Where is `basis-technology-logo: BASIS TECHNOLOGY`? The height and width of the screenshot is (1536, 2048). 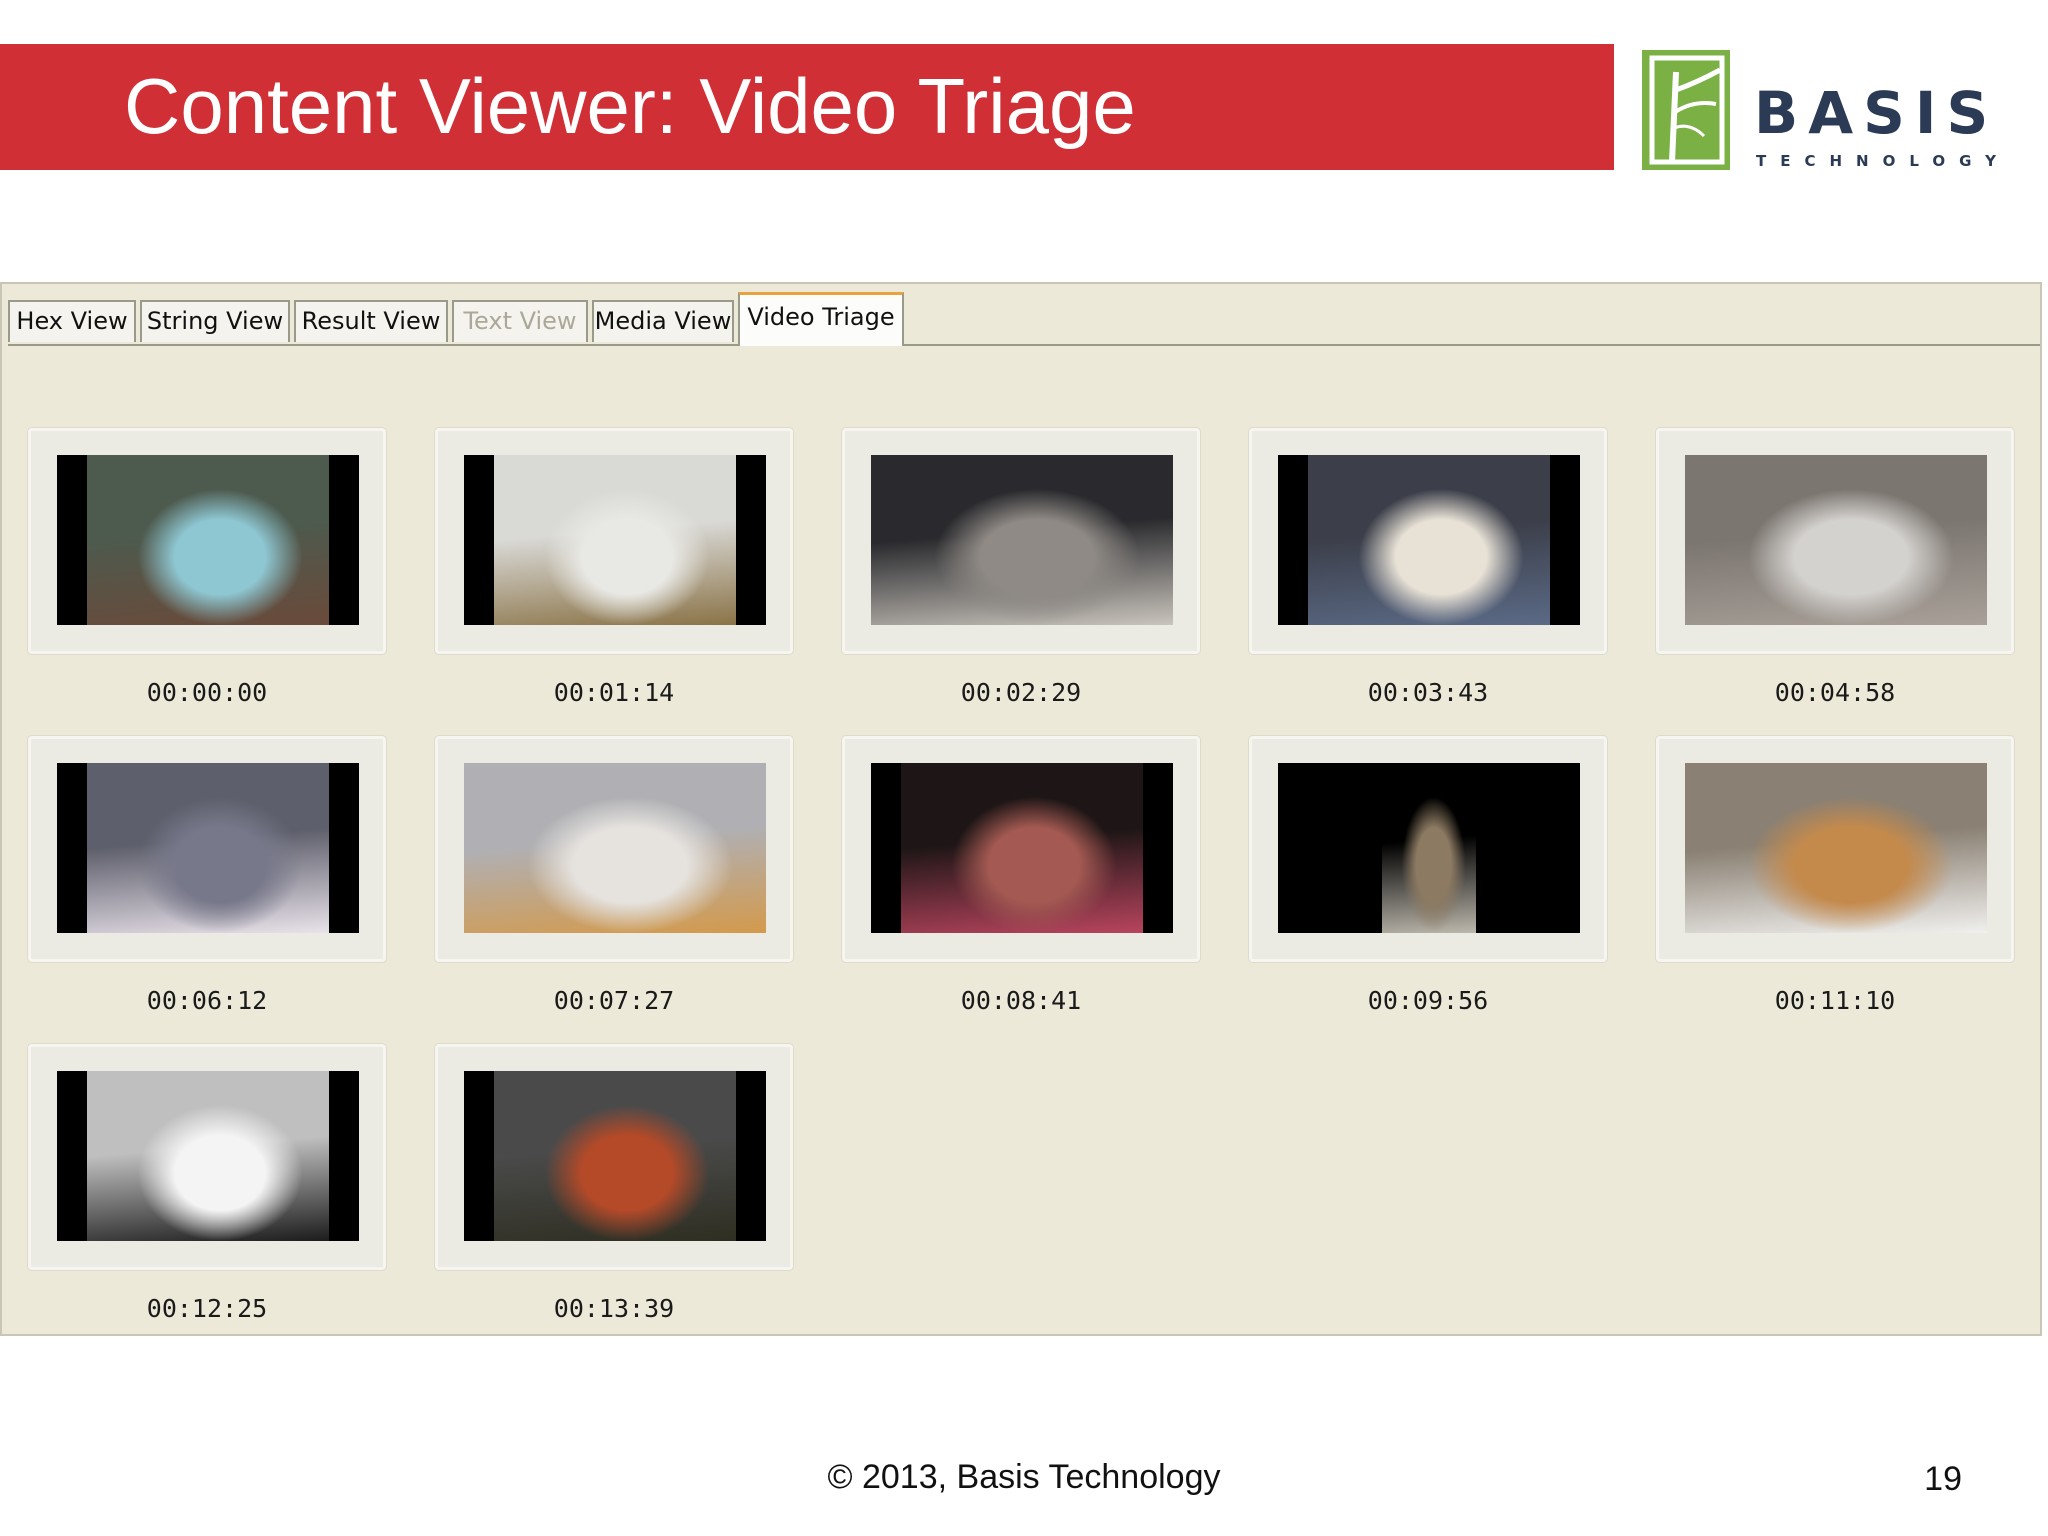 basis-technology-logo: BASIS TECHNOLOGY is located at coordinates (1820, 114).